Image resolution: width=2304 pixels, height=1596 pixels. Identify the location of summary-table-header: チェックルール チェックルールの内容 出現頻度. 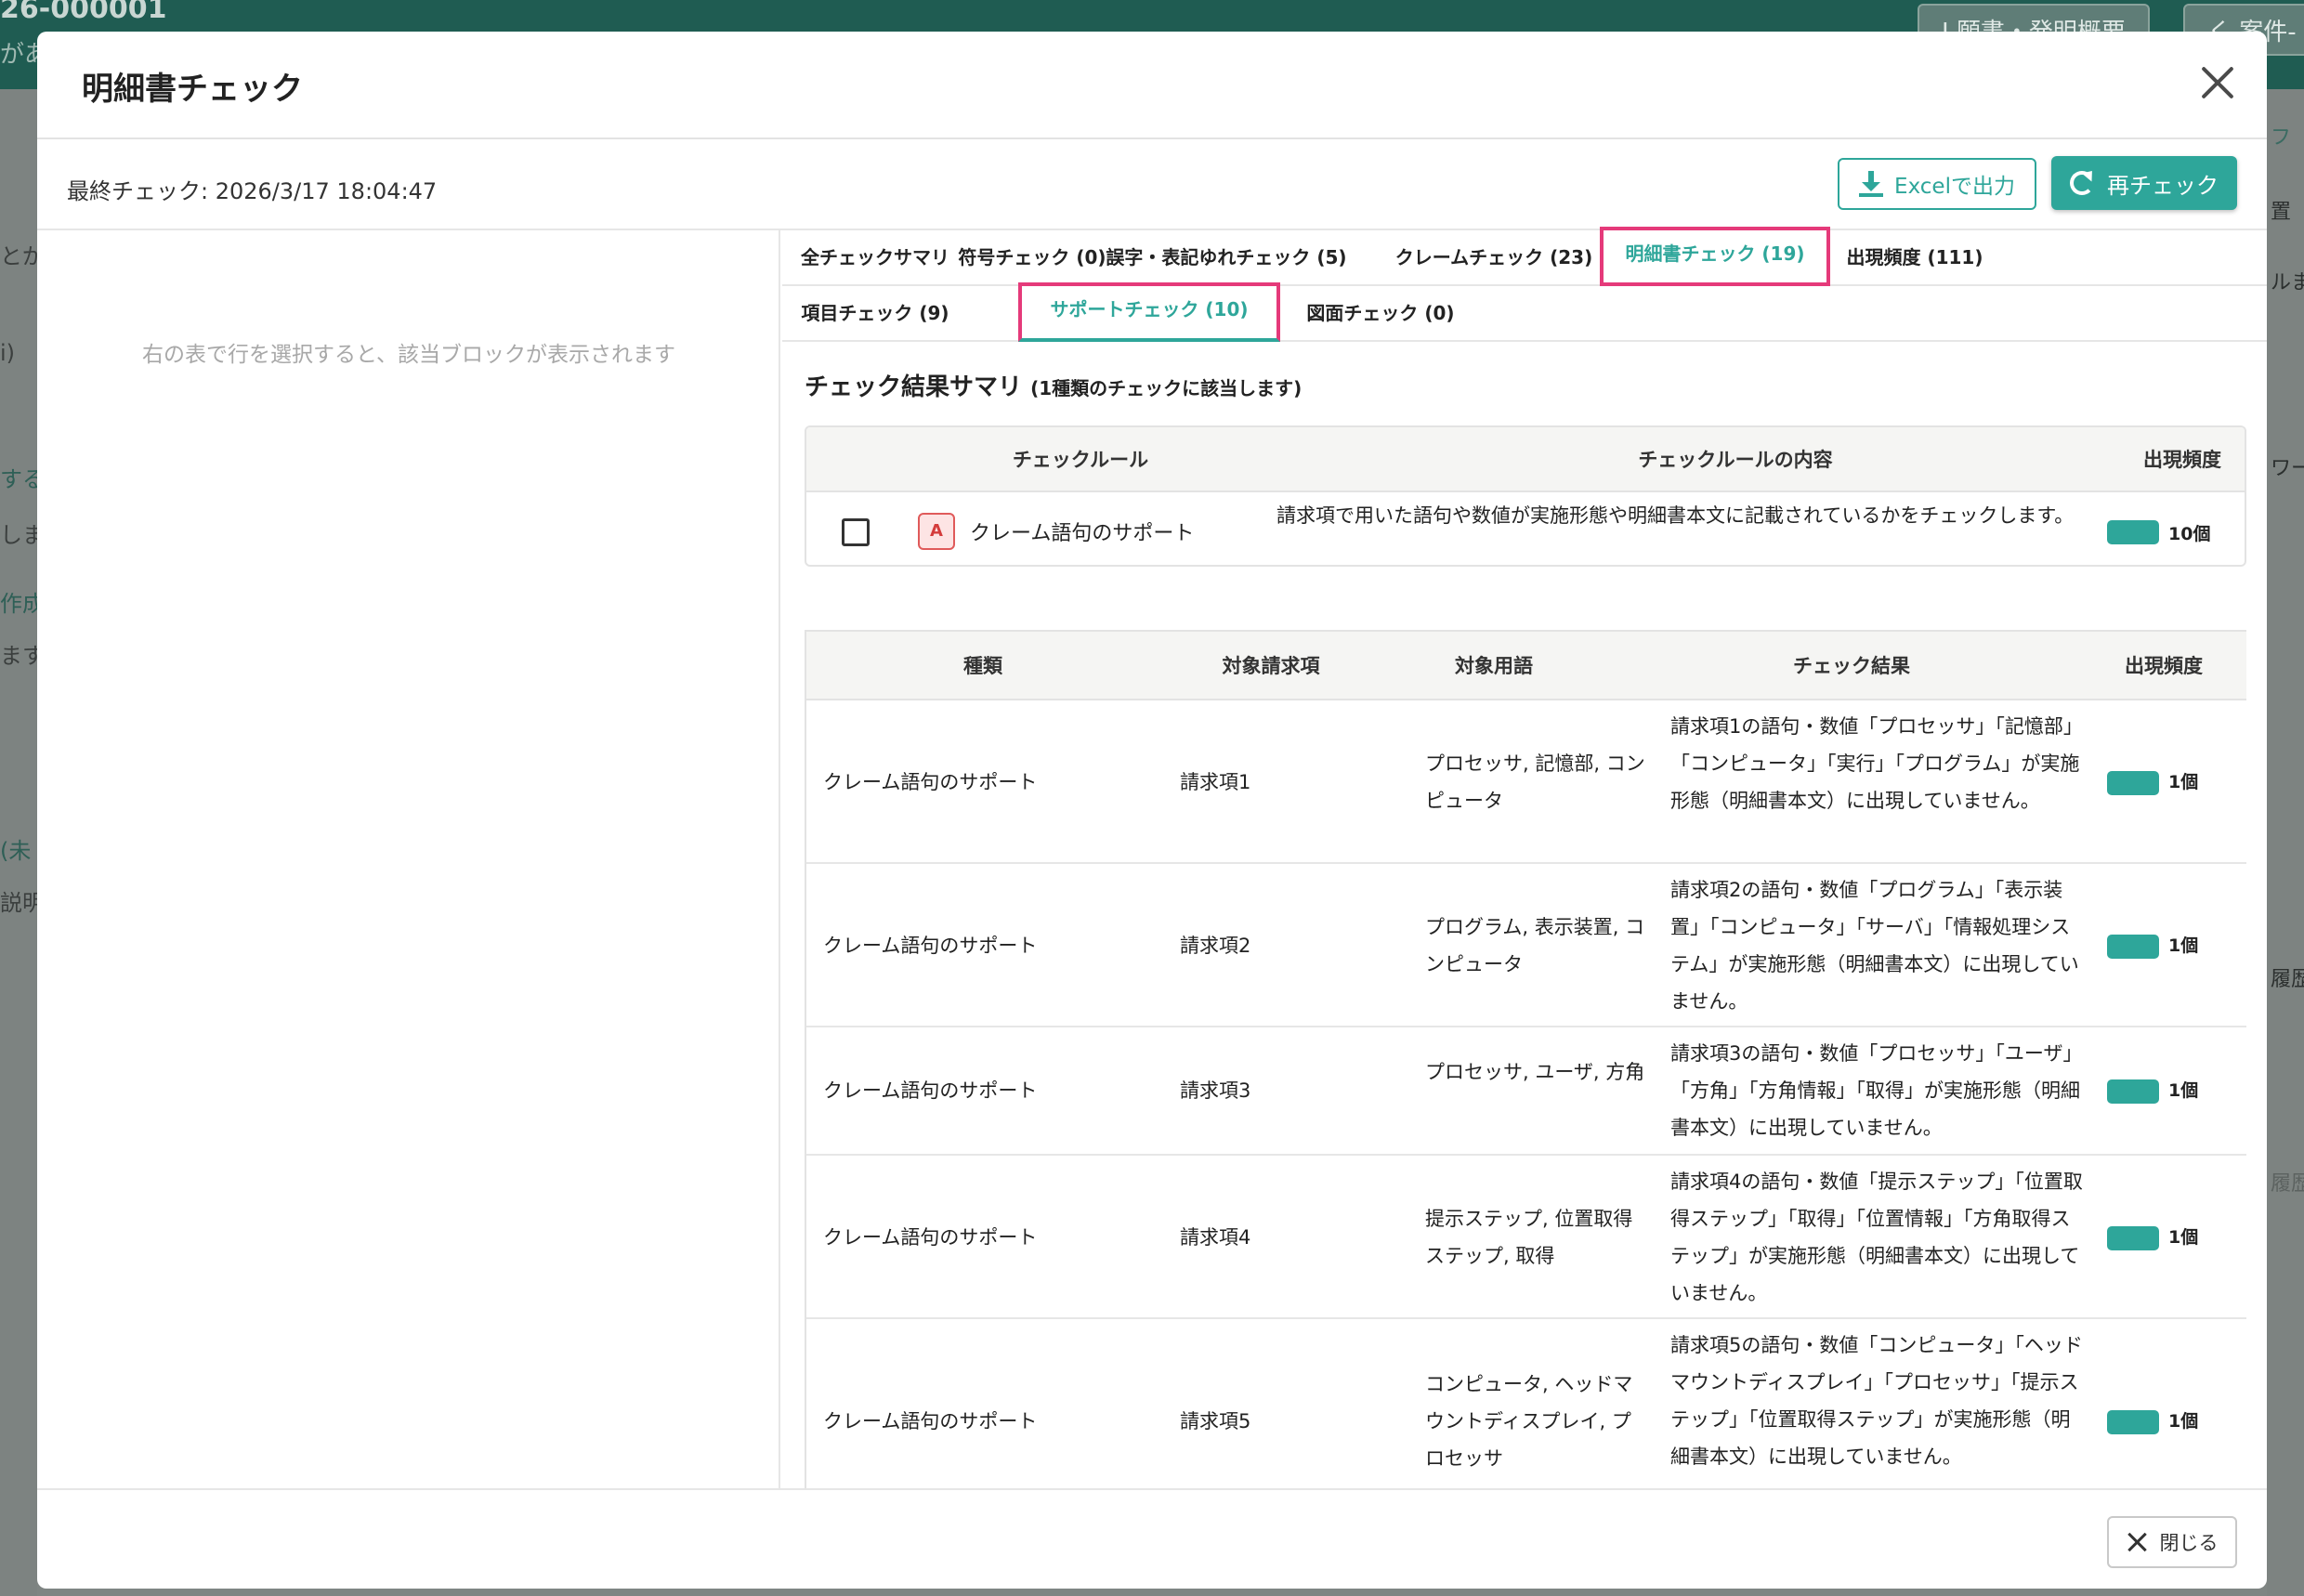
(1525, 460).